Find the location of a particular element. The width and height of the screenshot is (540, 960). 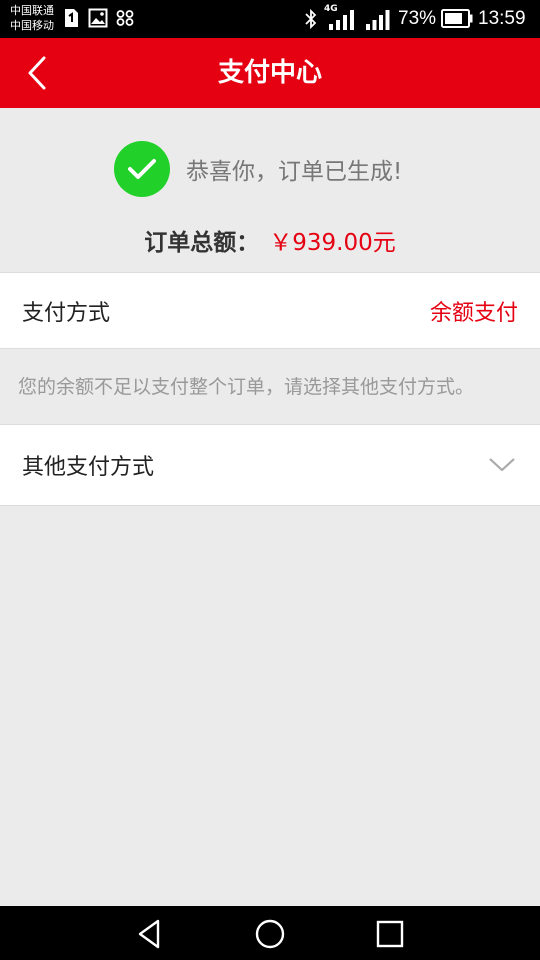

other-payment-methods-label: 其他支付方式 is located at coordinates (88, 467).